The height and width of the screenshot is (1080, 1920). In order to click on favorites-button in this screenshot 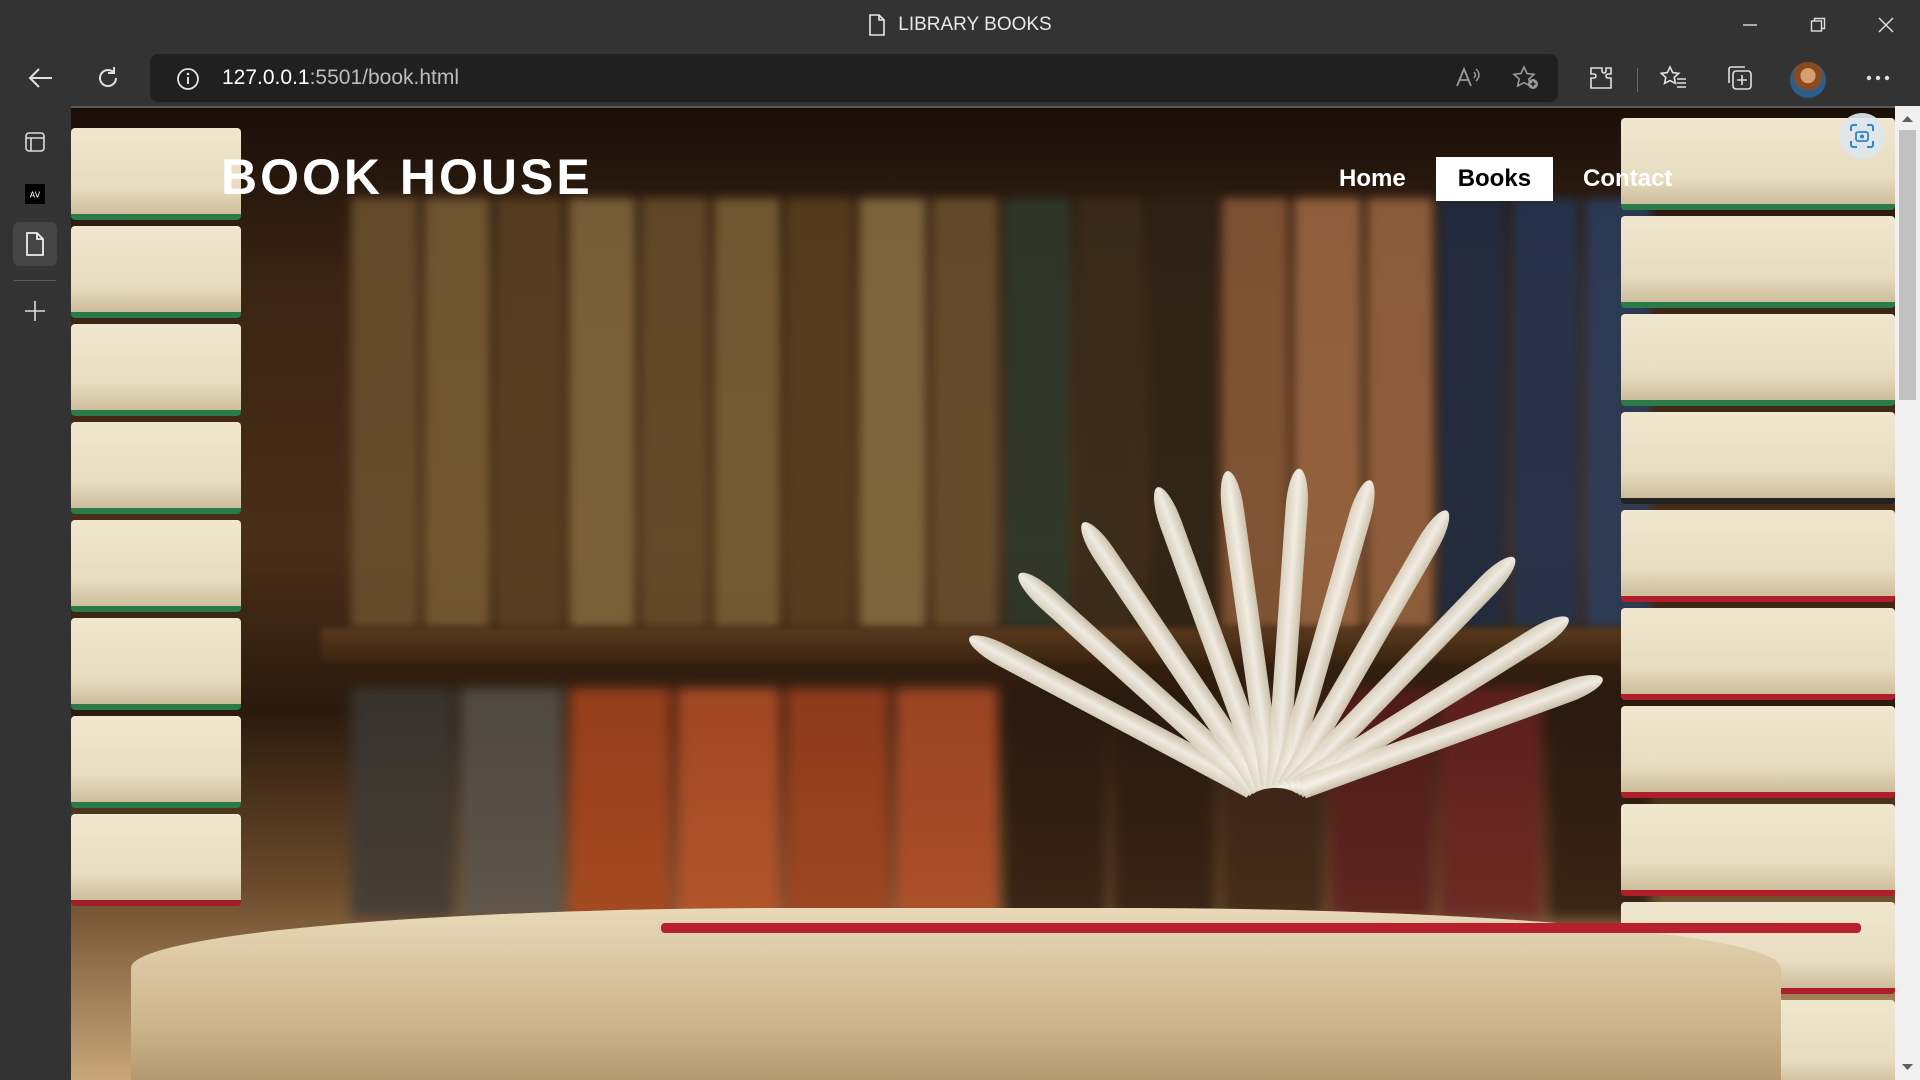, I will do `click(1674, 78)`.